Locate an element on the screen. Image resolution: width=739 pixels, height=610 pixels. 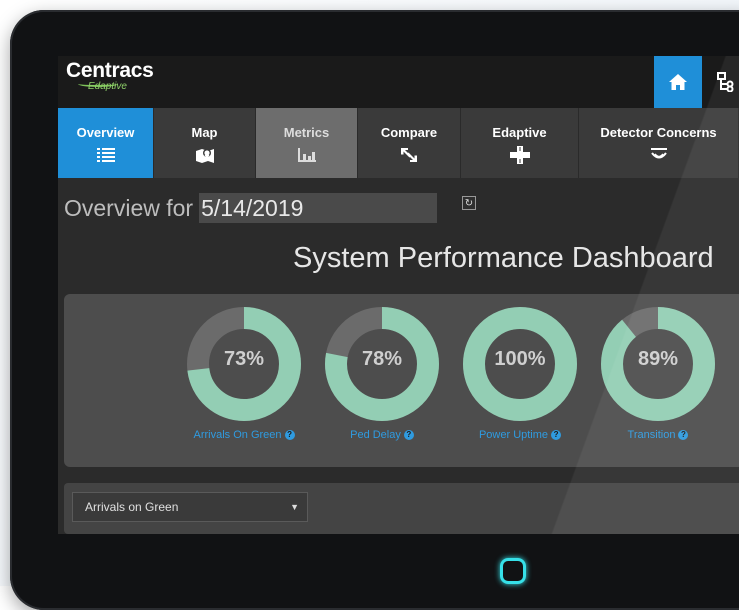
gauge-label: Arrivals On Green? is located at coordinates (244, 435).